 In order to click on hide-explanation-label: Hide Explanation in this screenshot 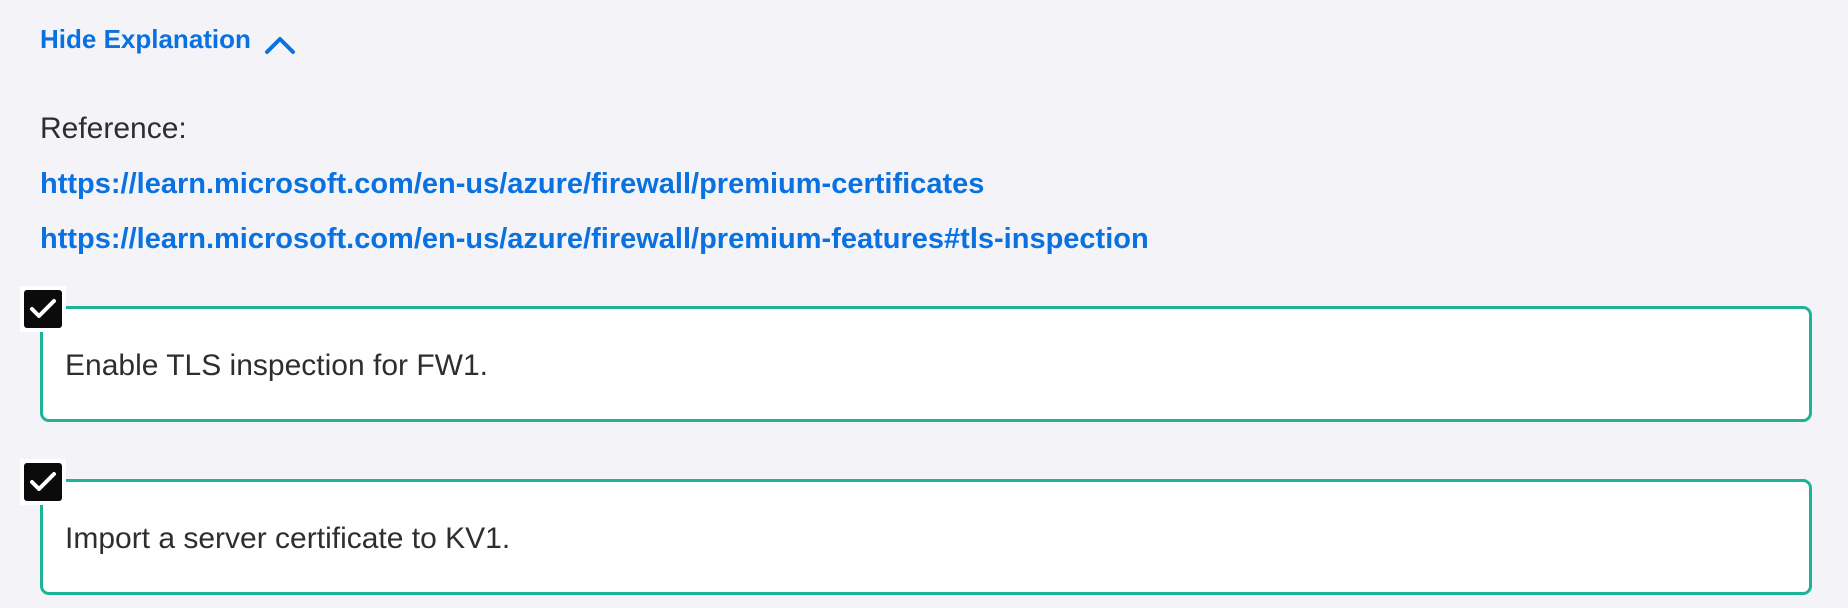, I will do `click(145, 39)`.